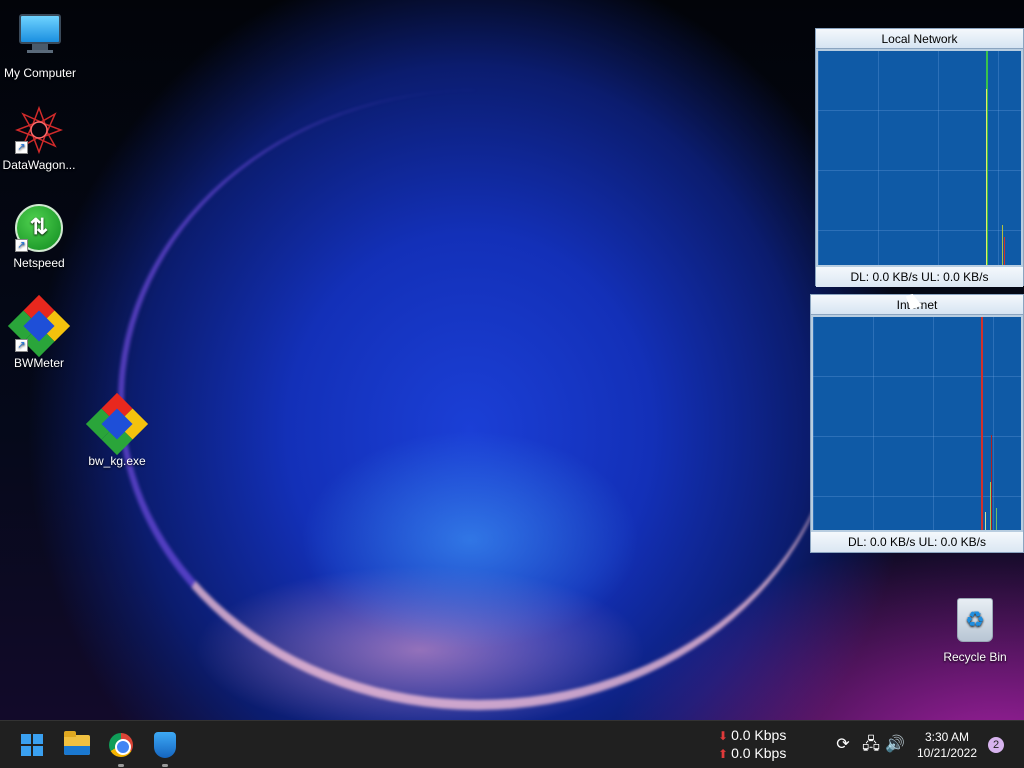 Image resolution: width=1024 pixels, height=768 pixels. Describe the element at coordinates (947, 745) in the screenshot. I see `clock: 3:30 AM 10/21/2022` at that location.